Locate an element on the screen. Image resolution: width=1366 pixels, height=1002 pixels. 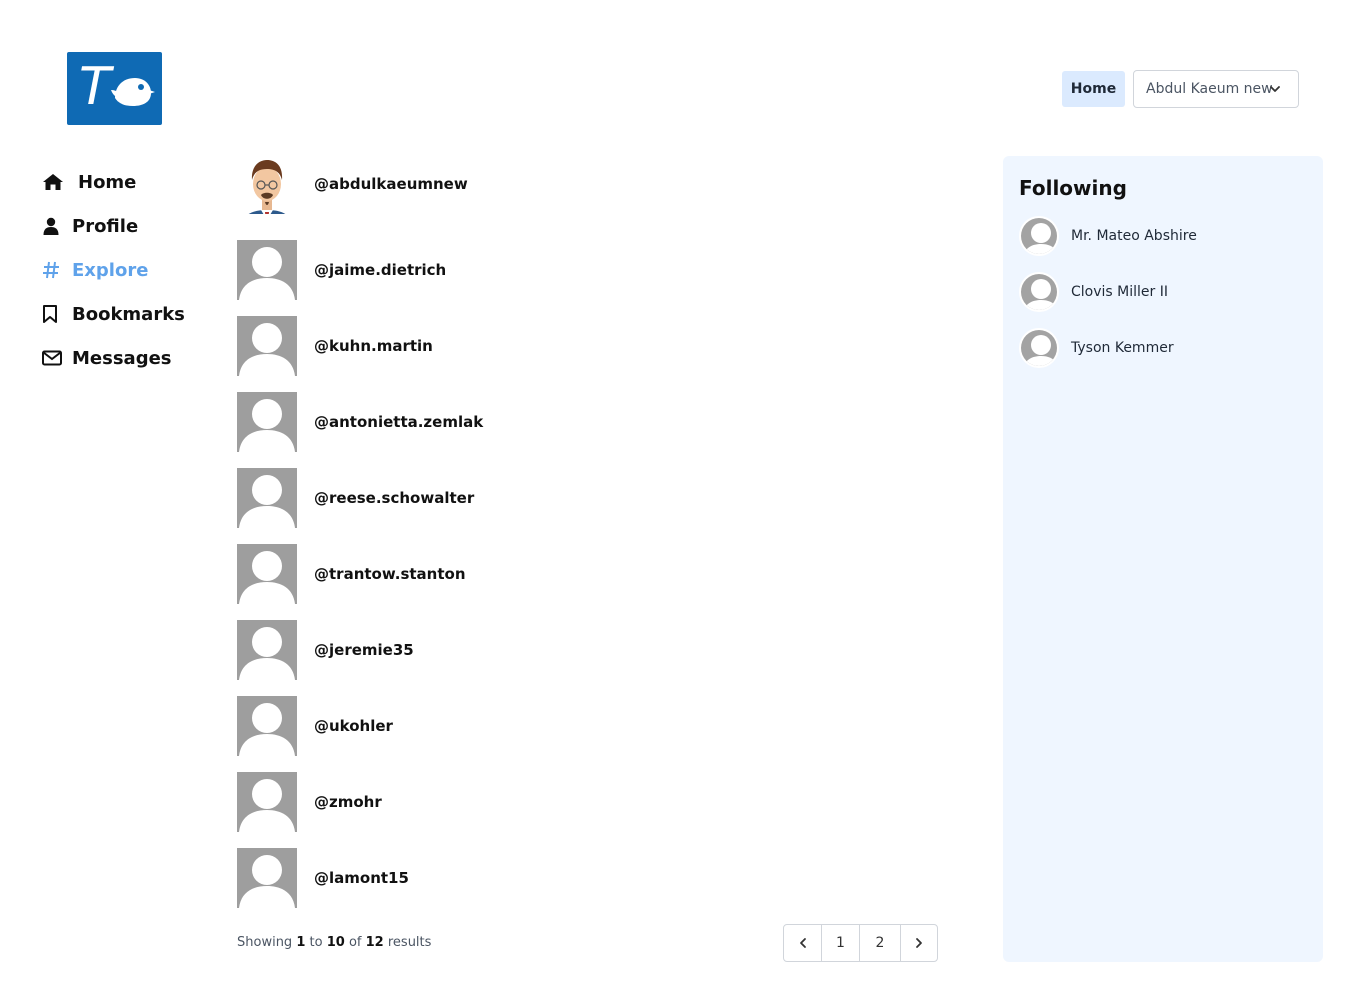
user-row: @jeremie35 is located at coordinates (325, 650).